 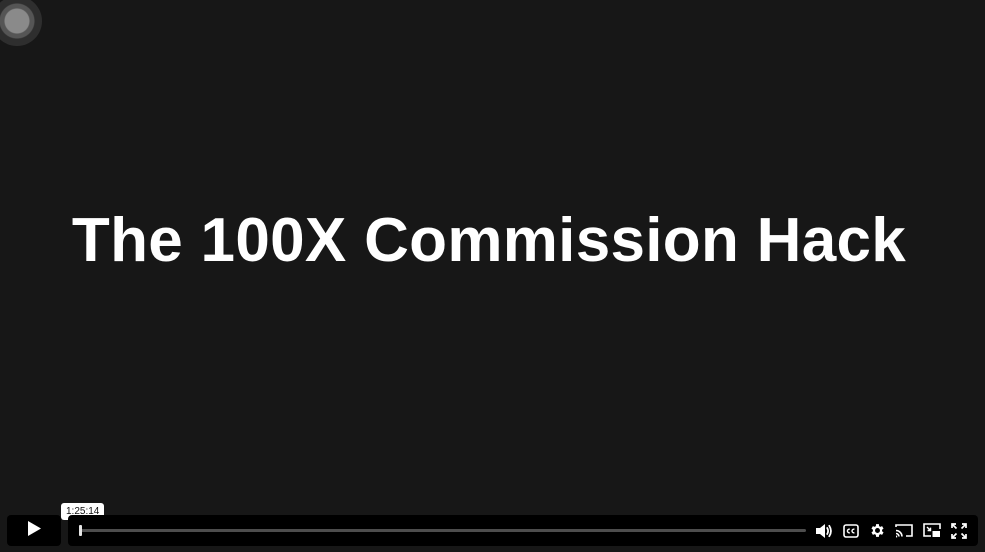 I want to click on progress-handle, so click(x=80, y=530).